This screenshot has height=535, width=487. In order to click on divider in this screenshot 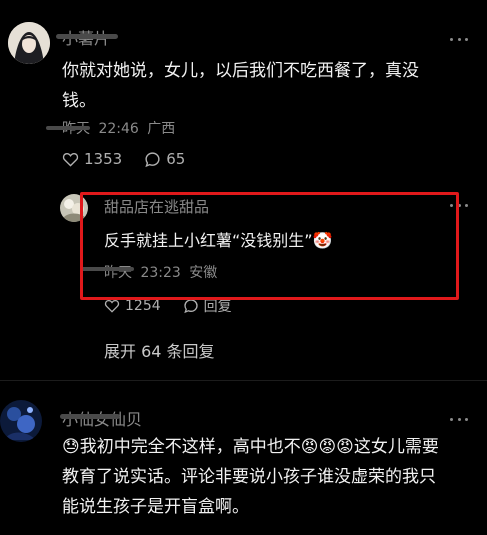, I will do `click(243, 380)`.